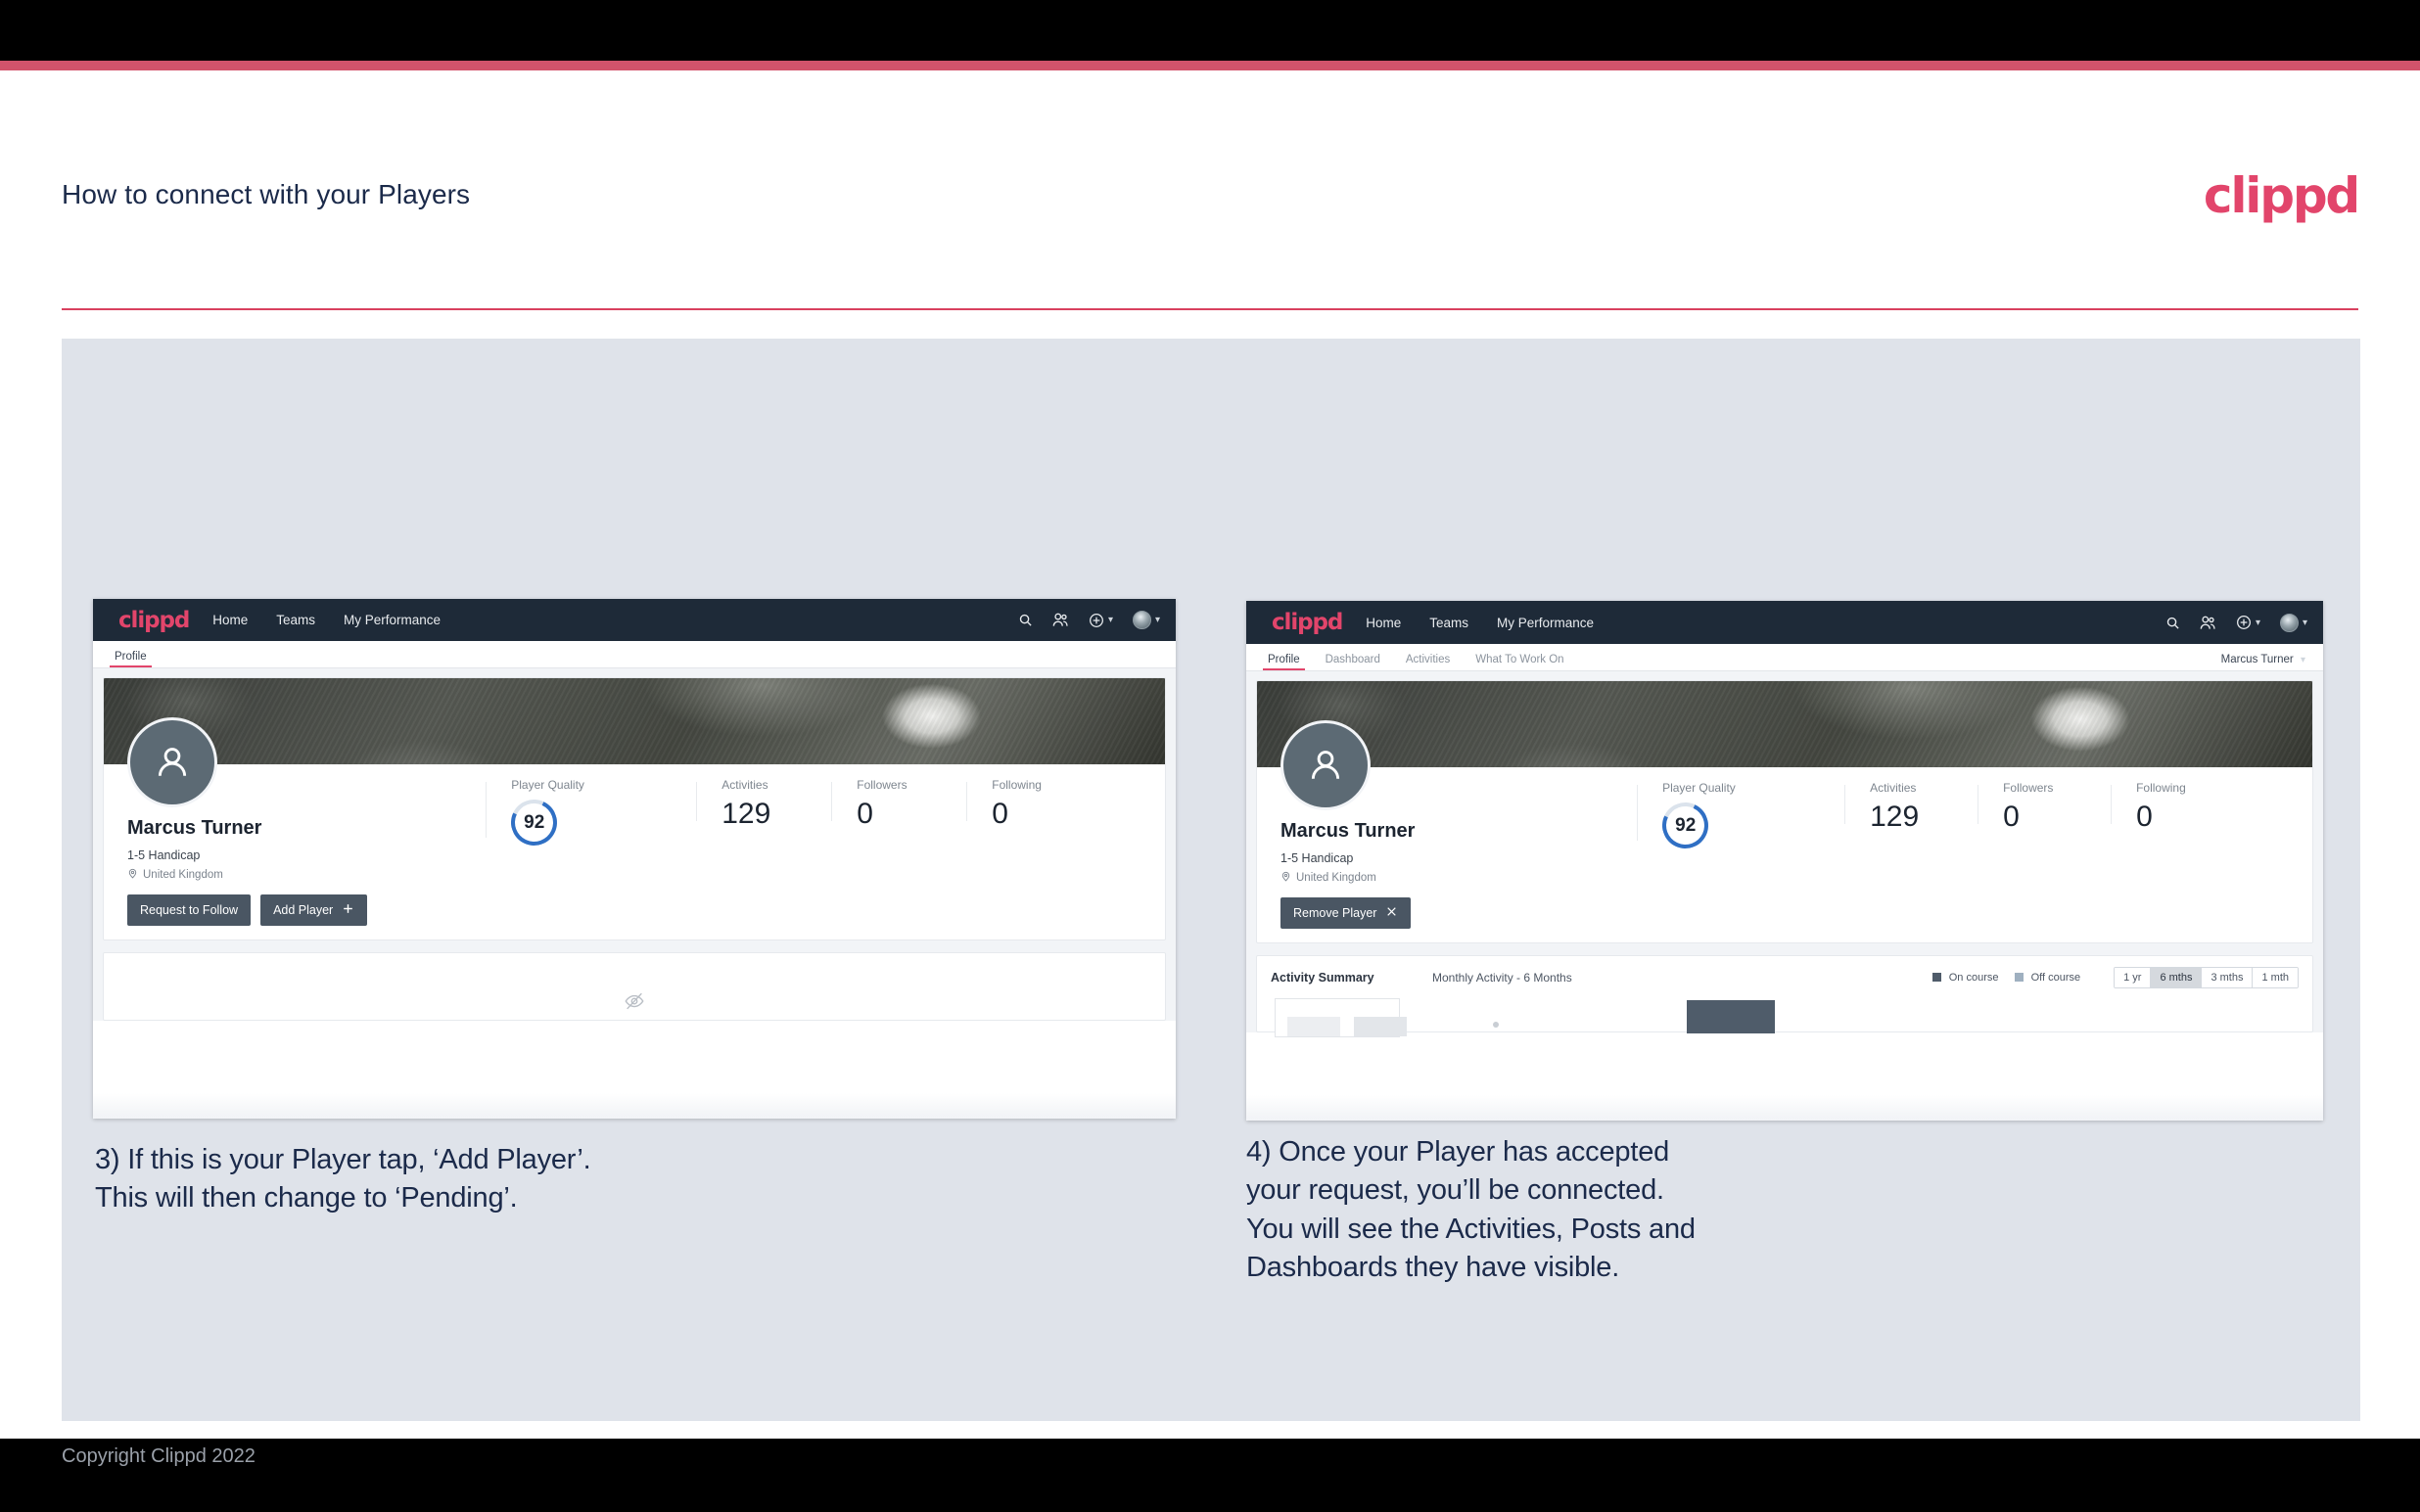  I want to click on add-player-button: Add Player, so click(314, 910).